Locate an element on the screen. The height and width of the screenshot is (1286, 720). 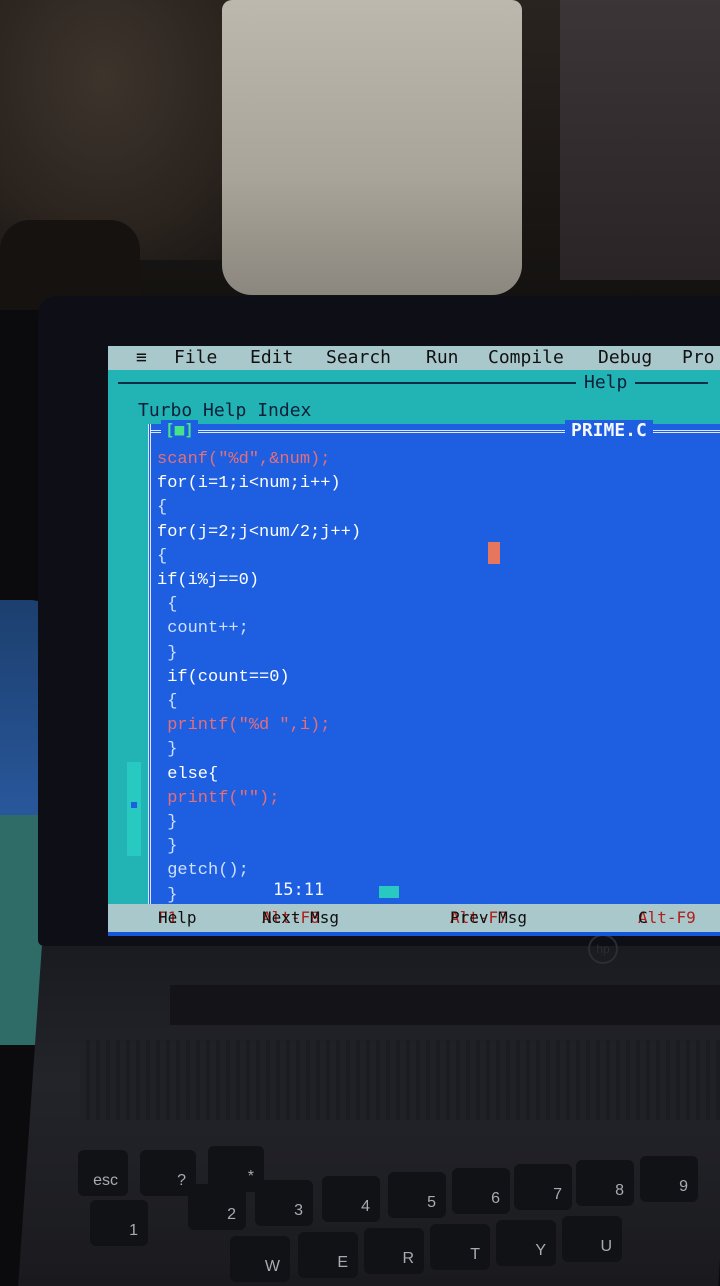
scroll-thumb-icon is located at coordinates (134, 805).